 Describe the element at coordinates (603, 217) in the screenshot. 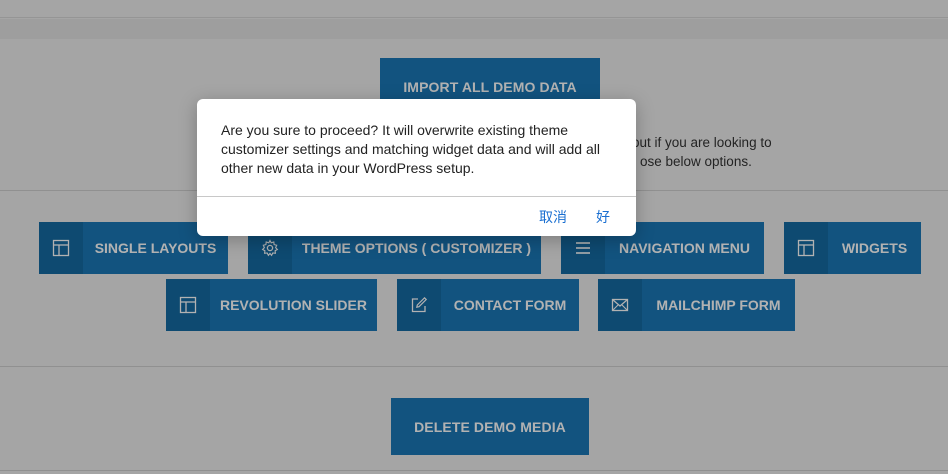

I see `ok-button: 好` at that location.